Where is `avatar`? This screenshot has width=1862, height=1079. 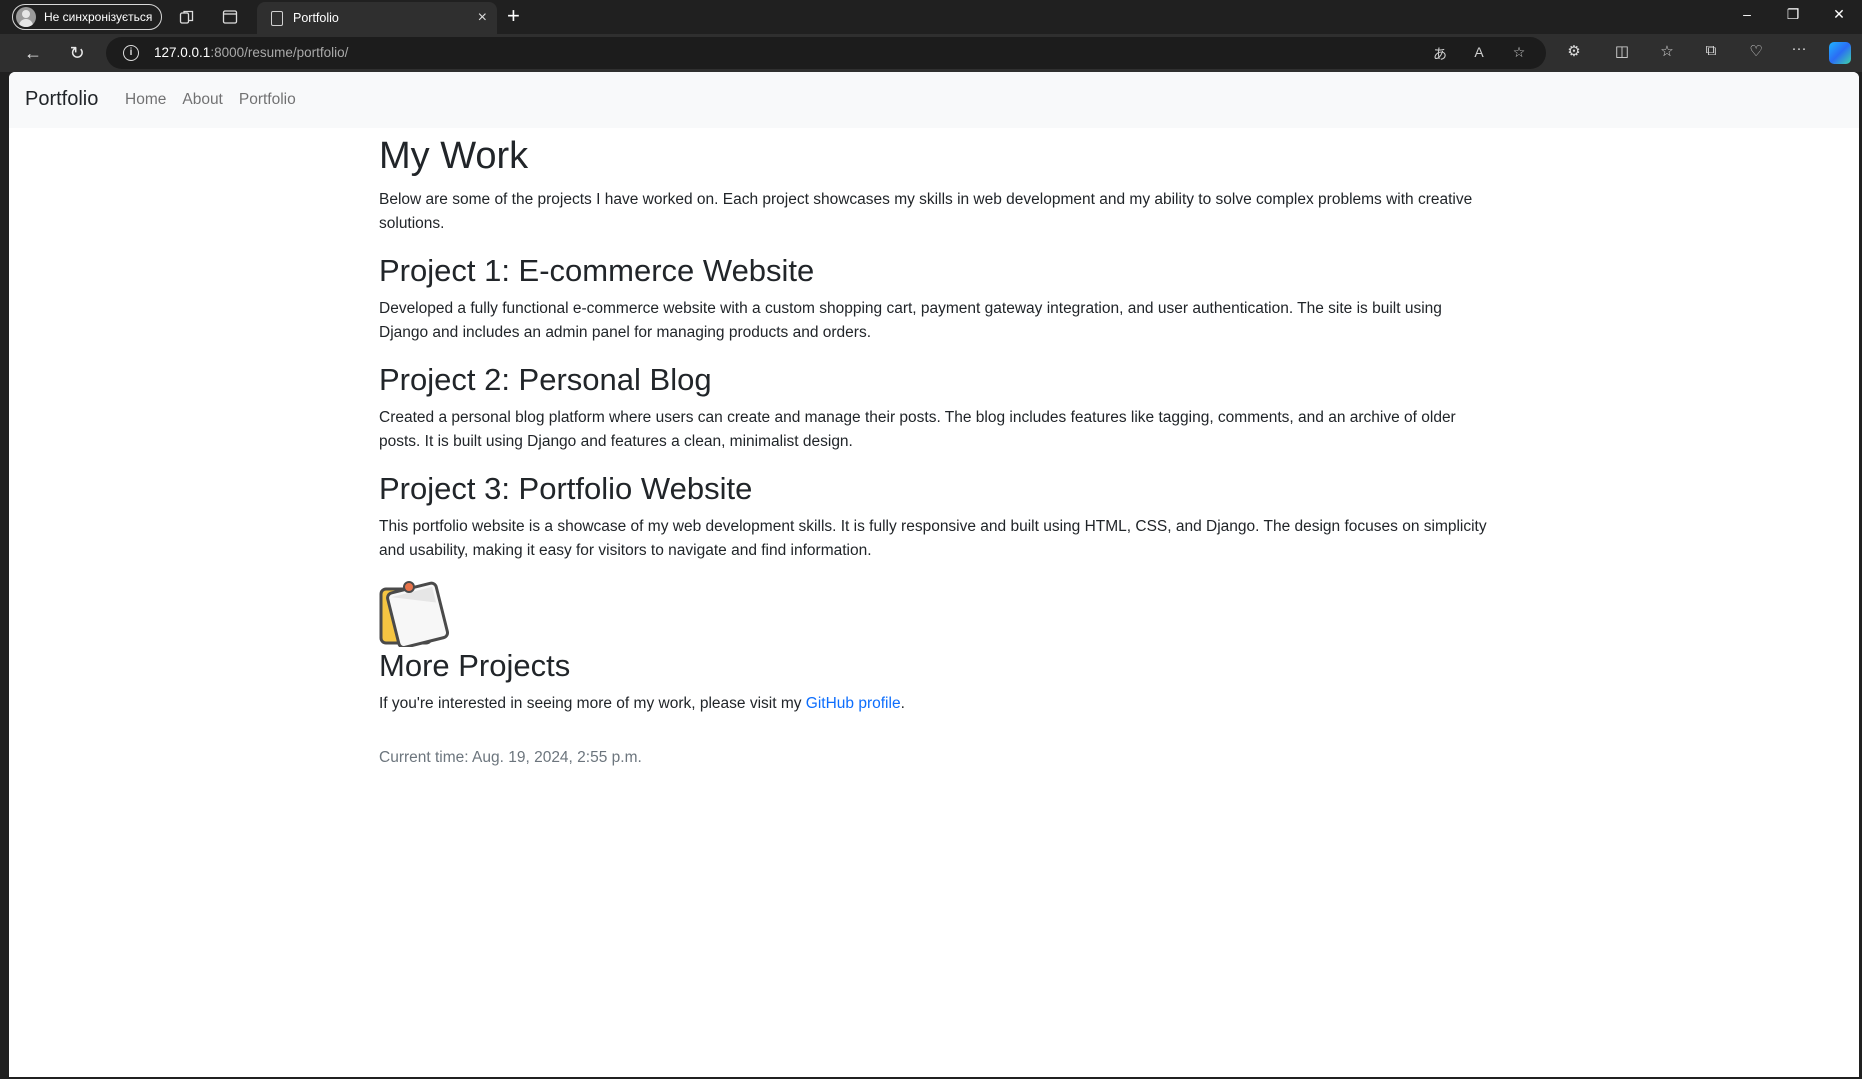 avatar is located at coordinates (26, 17).